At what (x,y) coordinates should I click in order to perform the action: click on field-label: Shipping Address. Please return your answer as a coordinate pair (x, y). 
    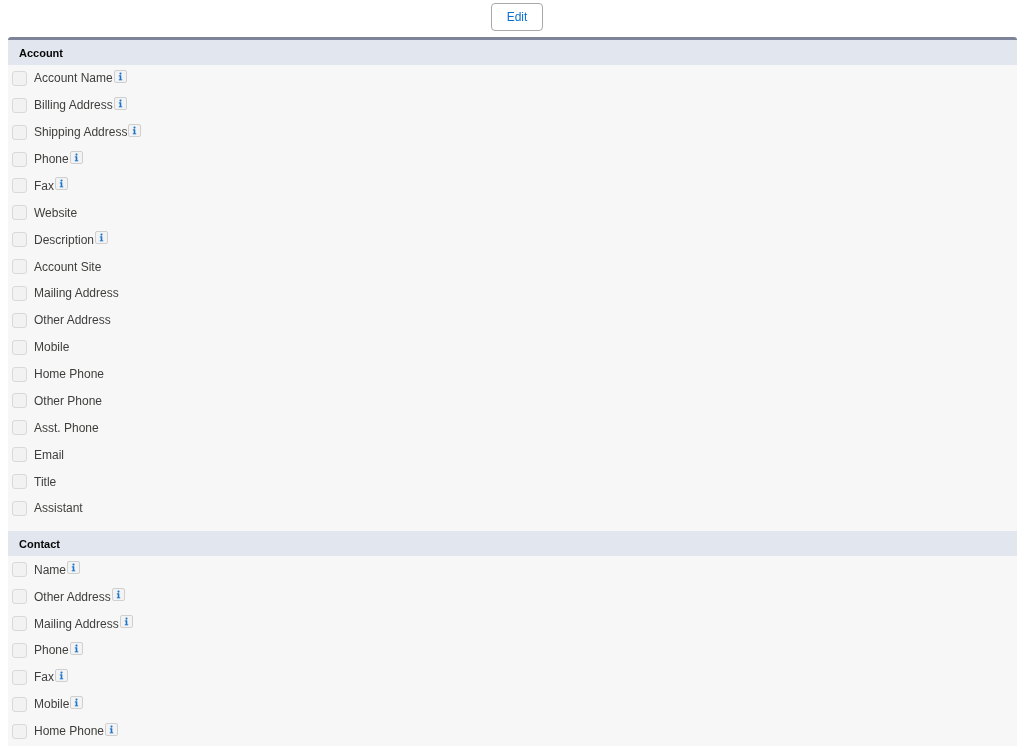
    Looking at the image, I should click on (81, 132).